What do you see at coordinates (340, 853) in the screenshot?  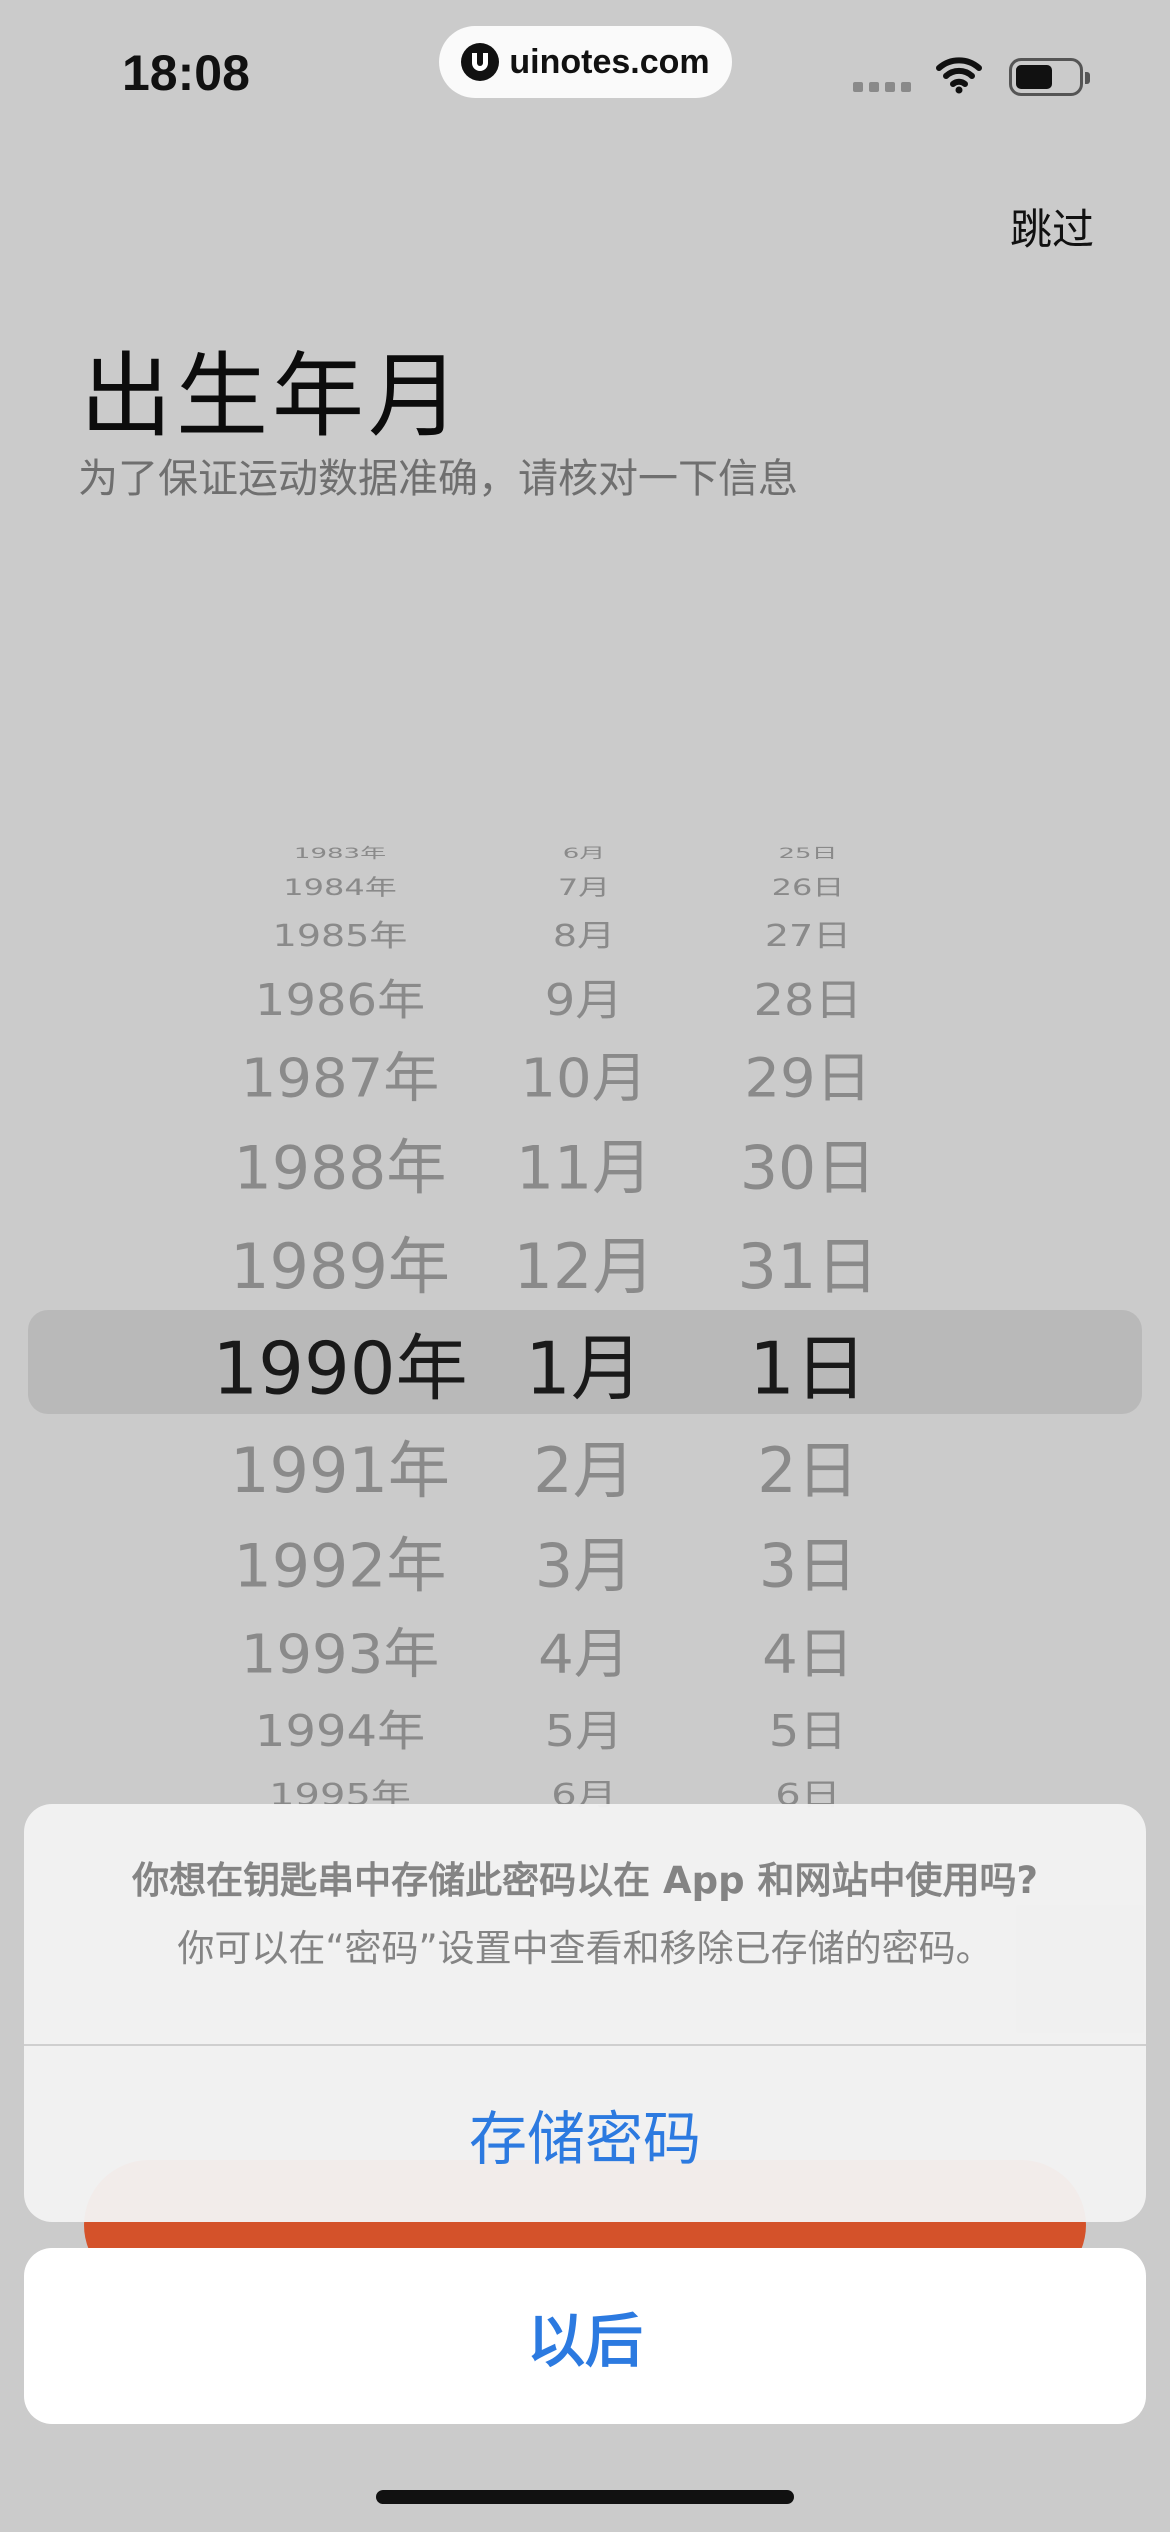 I see `picker-year: 1983年` at bounding box center [340, 853].